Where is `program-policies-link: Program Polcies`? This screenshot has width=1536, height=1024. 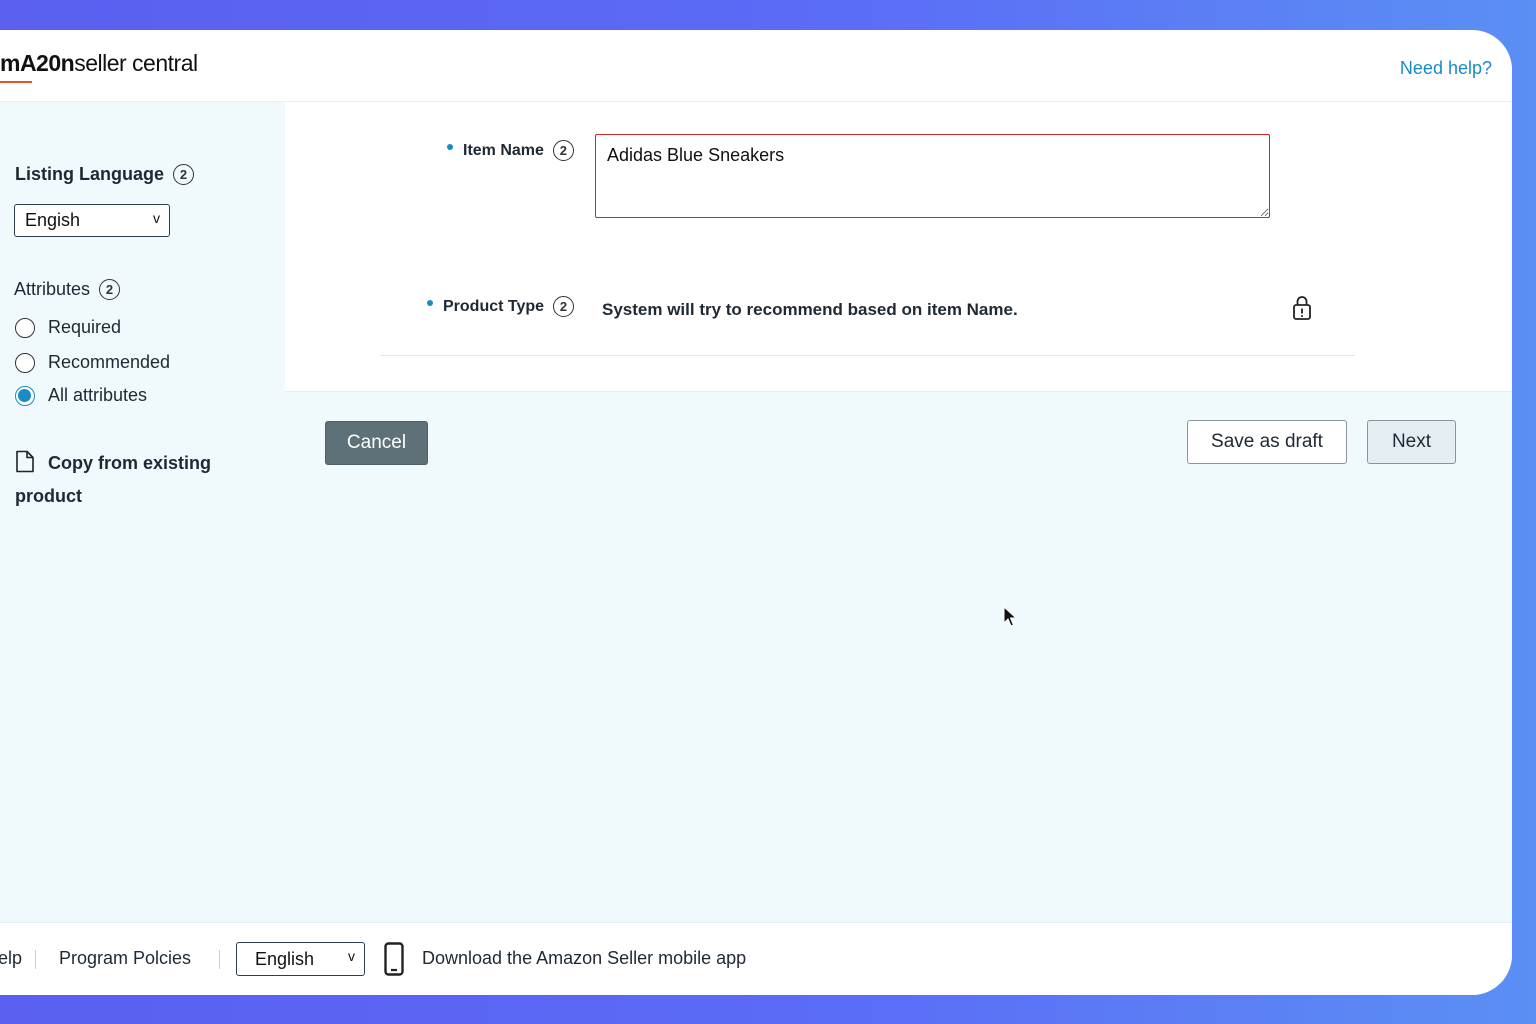 program-policies-link: Program Polcies is located at coordinates (125, 958).